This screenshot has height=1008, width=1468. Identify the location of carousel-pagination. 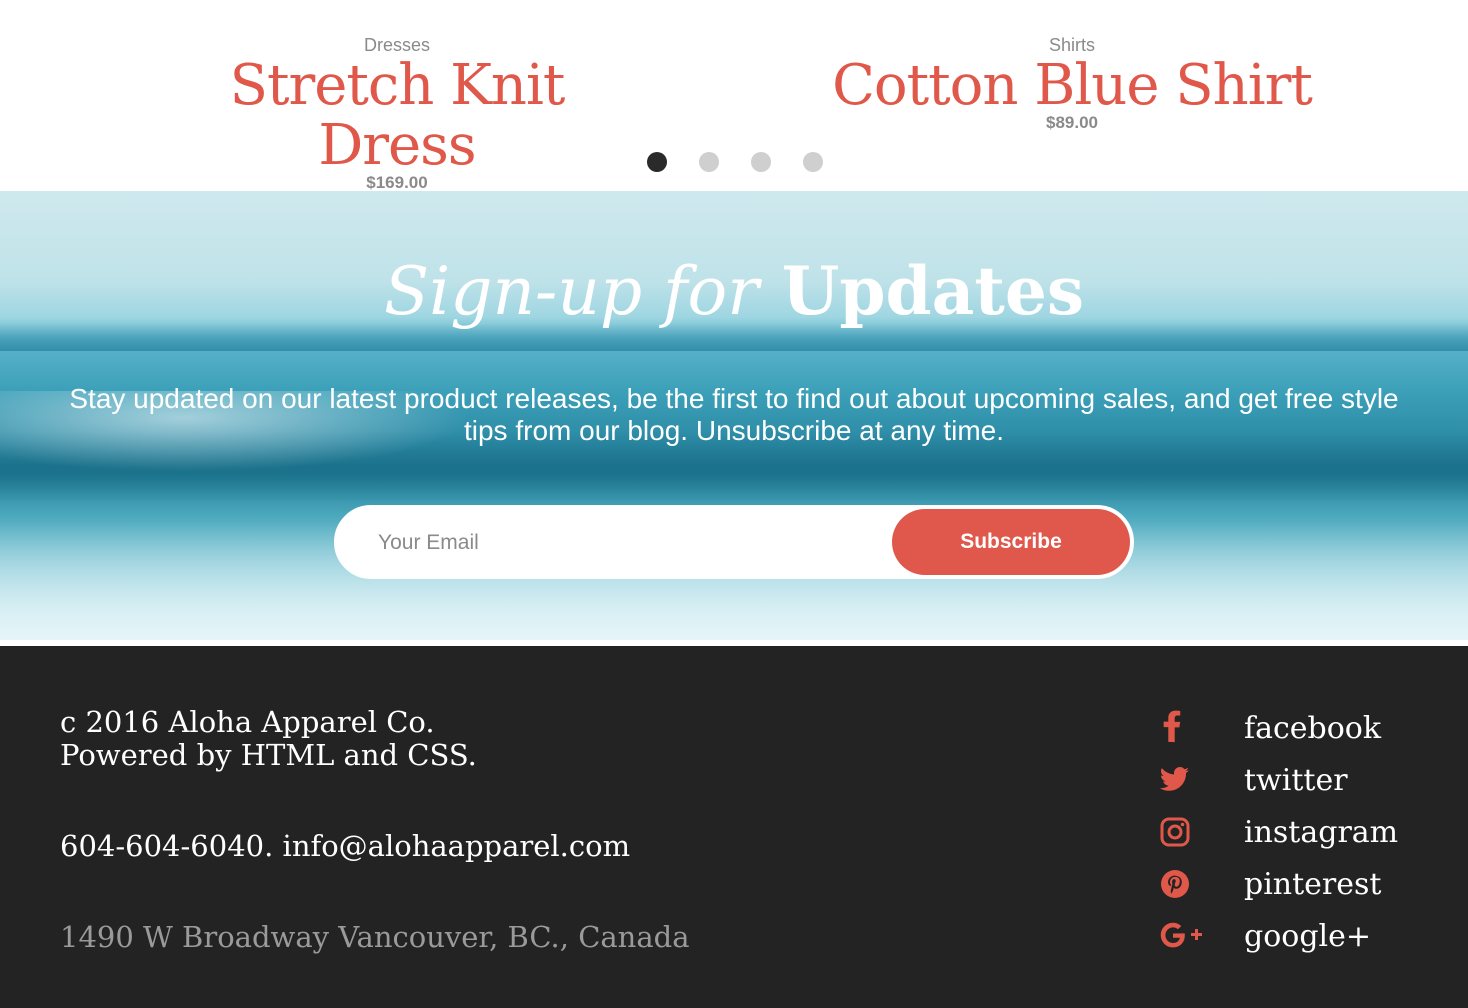
(734, 163).